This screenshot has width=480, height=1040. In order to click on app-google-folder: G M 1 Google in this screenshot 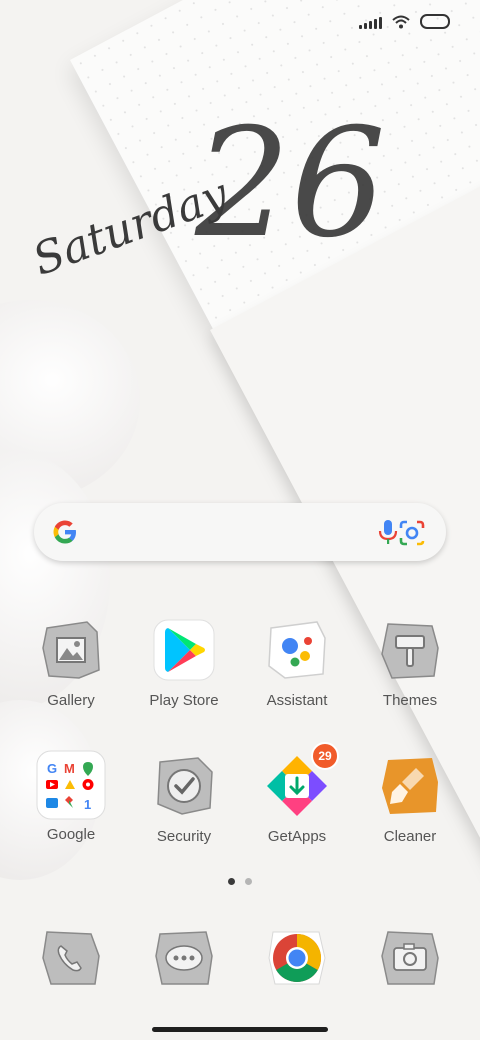, I will do `click(71, 796)`.